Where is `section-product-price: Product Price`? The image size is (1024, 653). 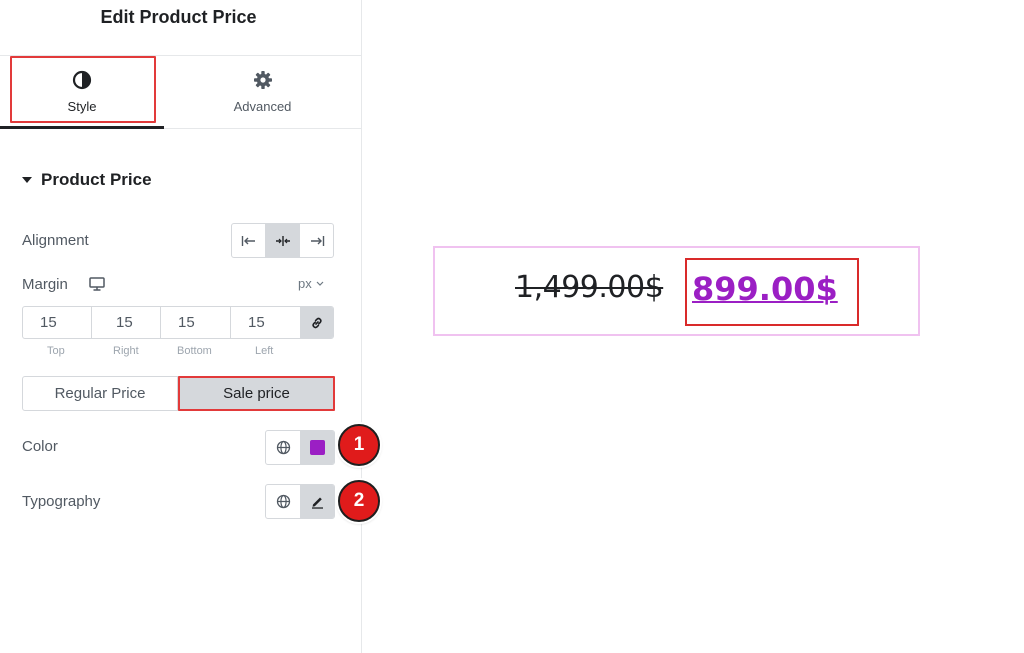 section-product-price: Product Price is located at coordinates (87, 180).